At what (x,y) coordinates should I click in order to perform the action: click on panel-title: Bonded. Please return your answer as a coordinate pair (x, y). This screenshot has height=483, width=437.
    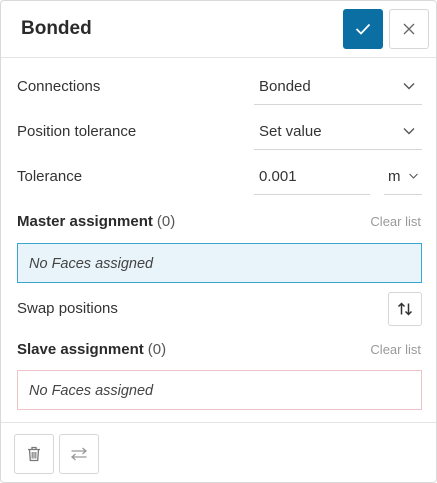
    Looking at the image, I should click on (56, 28).